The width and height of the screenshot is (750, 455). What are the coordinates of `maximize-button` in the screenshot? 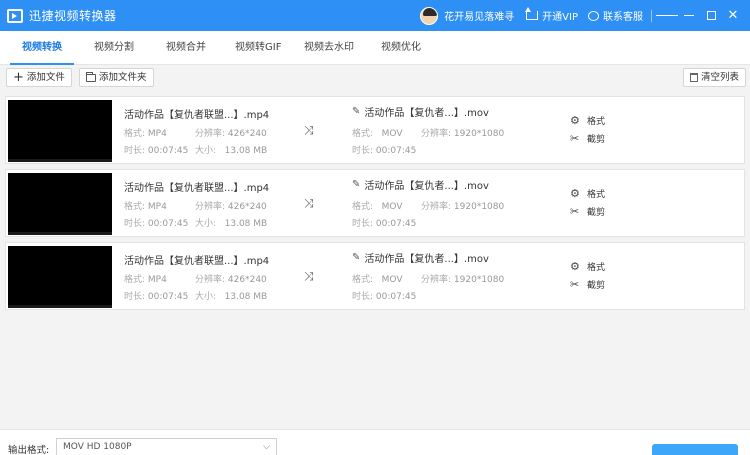 It's located at (711, 15).